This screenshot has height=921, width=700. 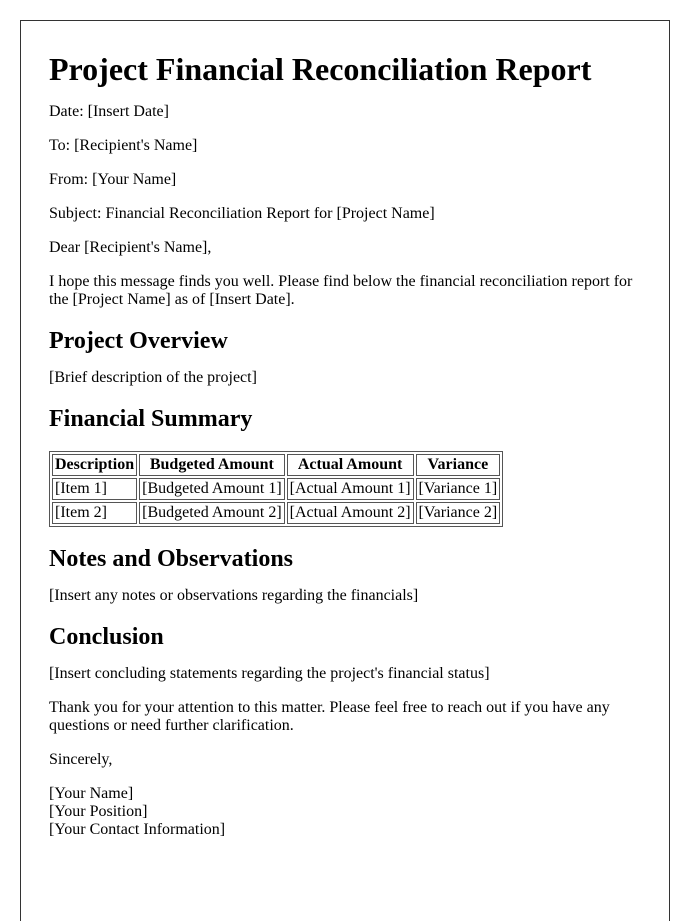 I want to click on notes-heading: Notes and Observations, so click(x=171, y=559).